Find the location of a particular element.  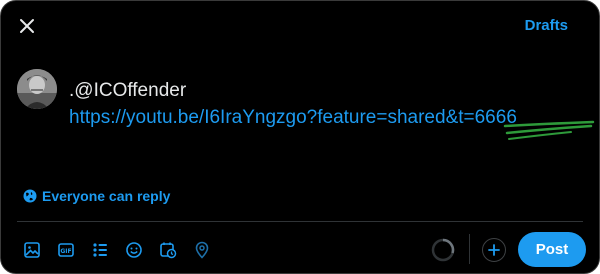

add-emoji-button is located at coordinates (134, 250).